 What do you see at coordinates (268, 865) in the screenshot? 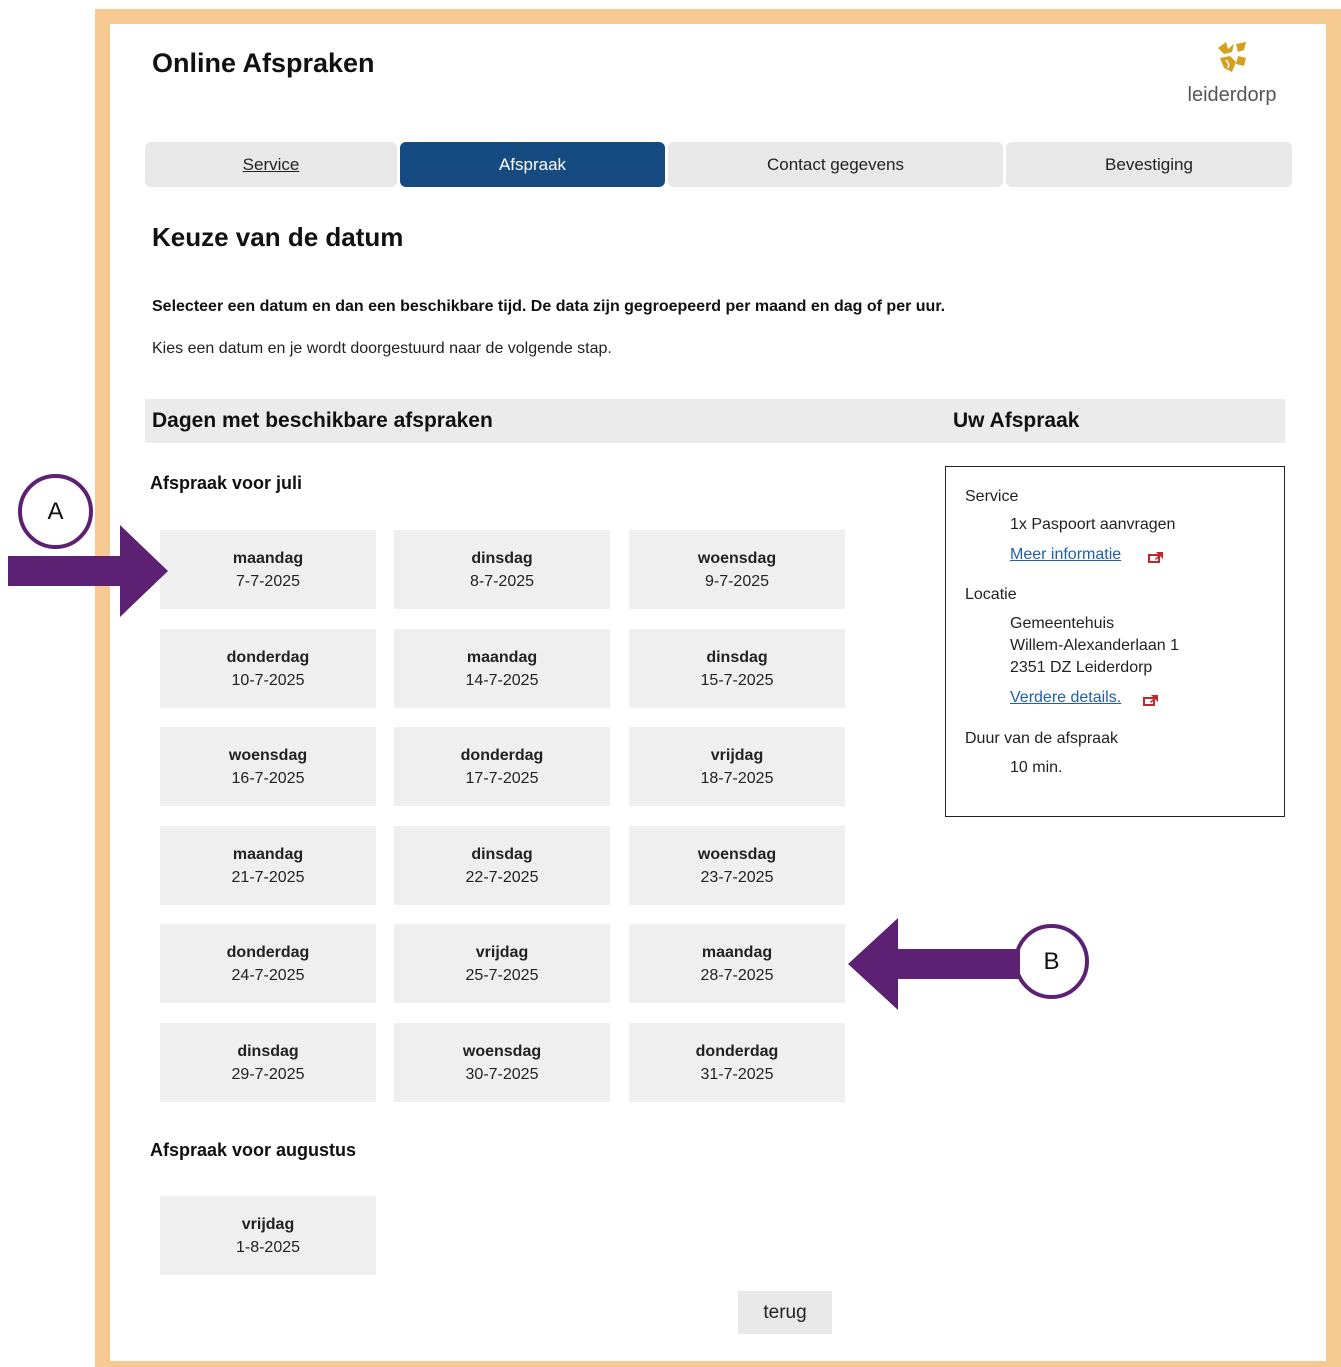
I see `date-button: maandag 21-7-2025` at bounding box center [268, 865].